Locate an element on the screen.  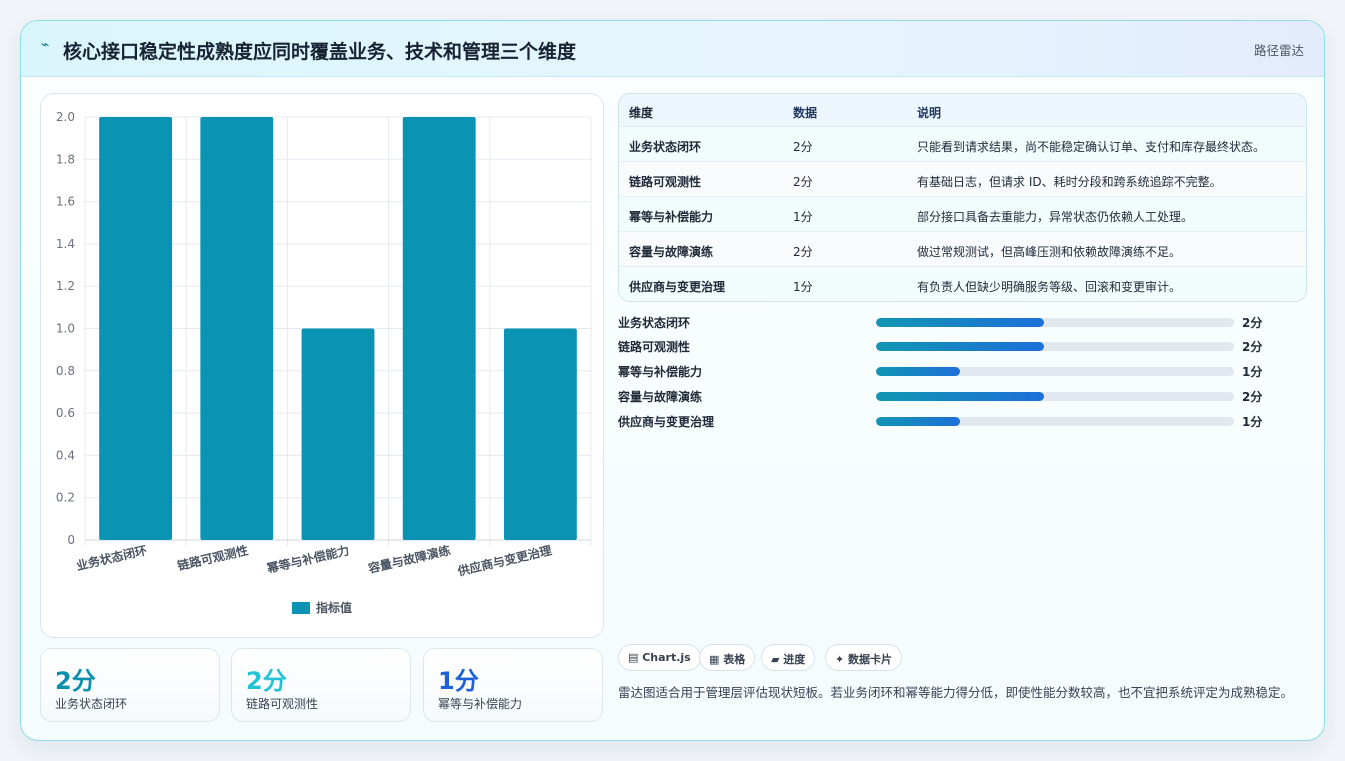
x-tick-label: 幂等与补偿能力 is located at coordinates (307, 559).